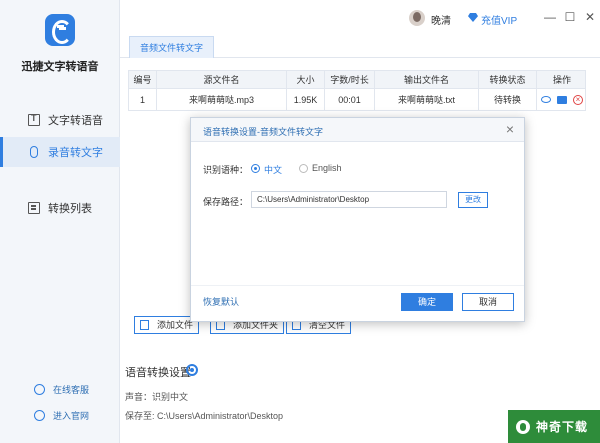 Image resolution: width=600 pixels, height=443 pixels. What do you see at coordinates (71, 416) in the screenshot?
I see `official-site-label: 进入官网` at bounding box center [71, 416].